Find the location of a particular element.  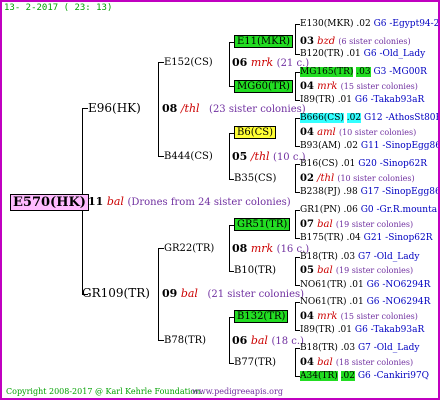

gen3-node: B35(CS) is located at coordinates (255, 178).